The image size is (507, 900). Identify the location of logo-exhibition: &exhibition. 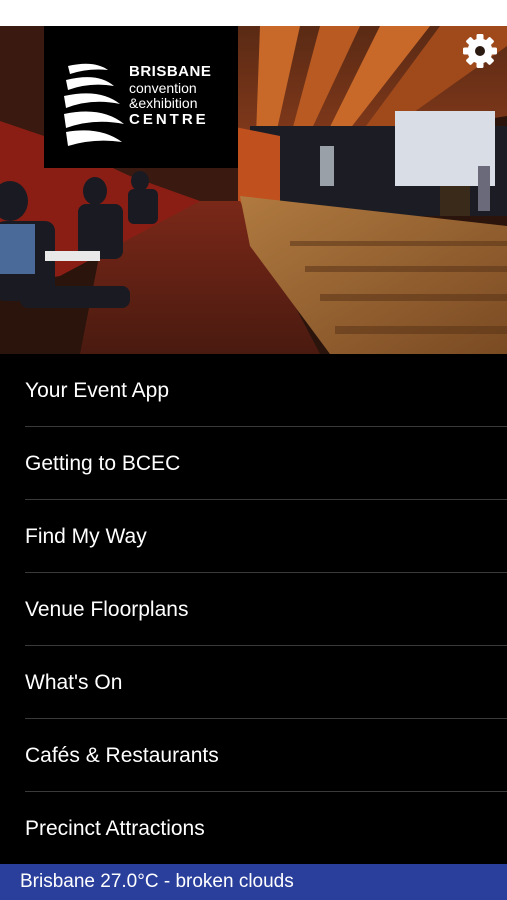
(163, 103).